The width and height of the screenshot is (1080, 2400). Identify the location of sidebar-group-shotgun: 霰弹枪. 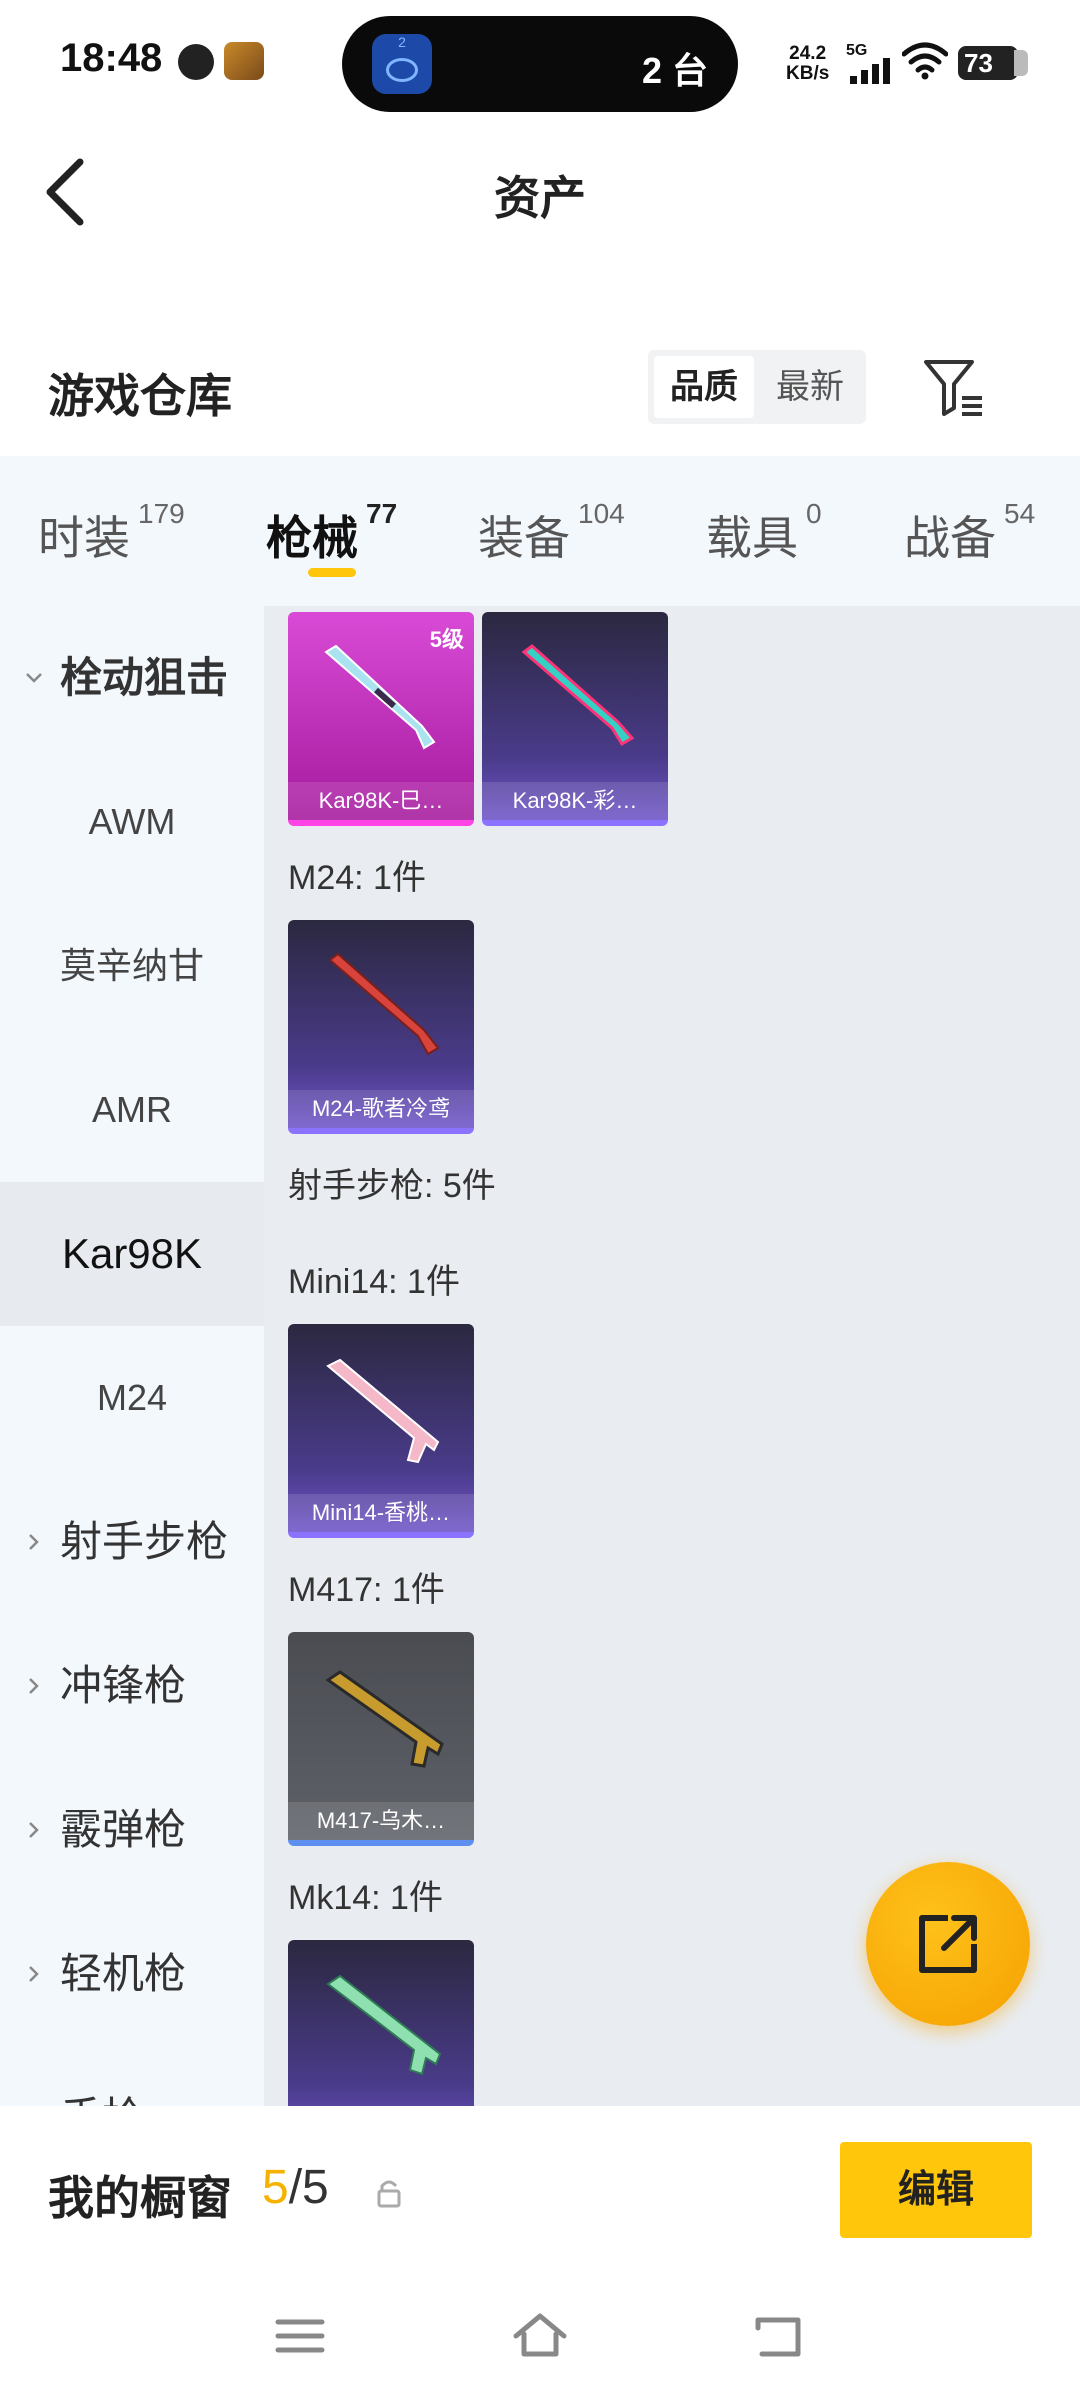
(132, 1830).